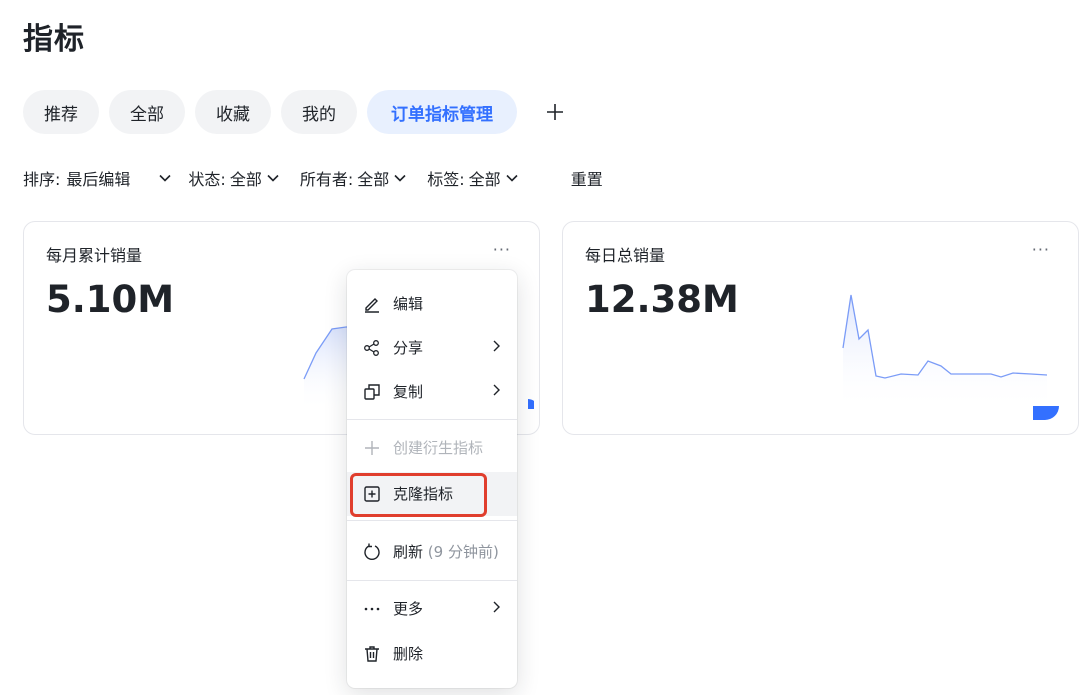  I want to click on refresh-time-label: (9 分钟前), so click(463, 552).